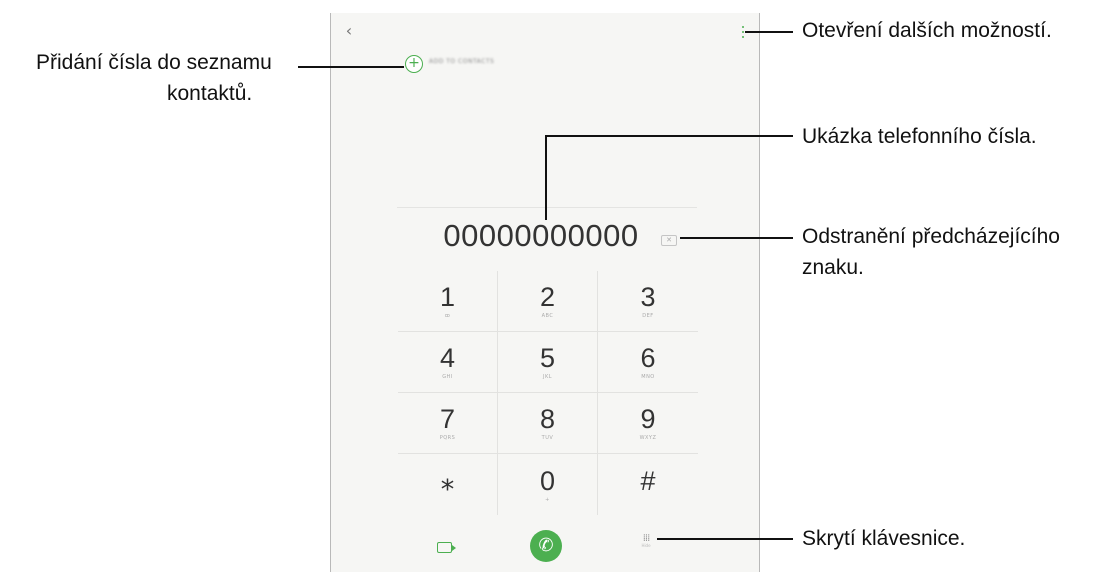 This screenshot has width=1120, height=572. Describe the element at coordinates (669, 136) in the screenshot. I see `callout-line-number-h` at that location.